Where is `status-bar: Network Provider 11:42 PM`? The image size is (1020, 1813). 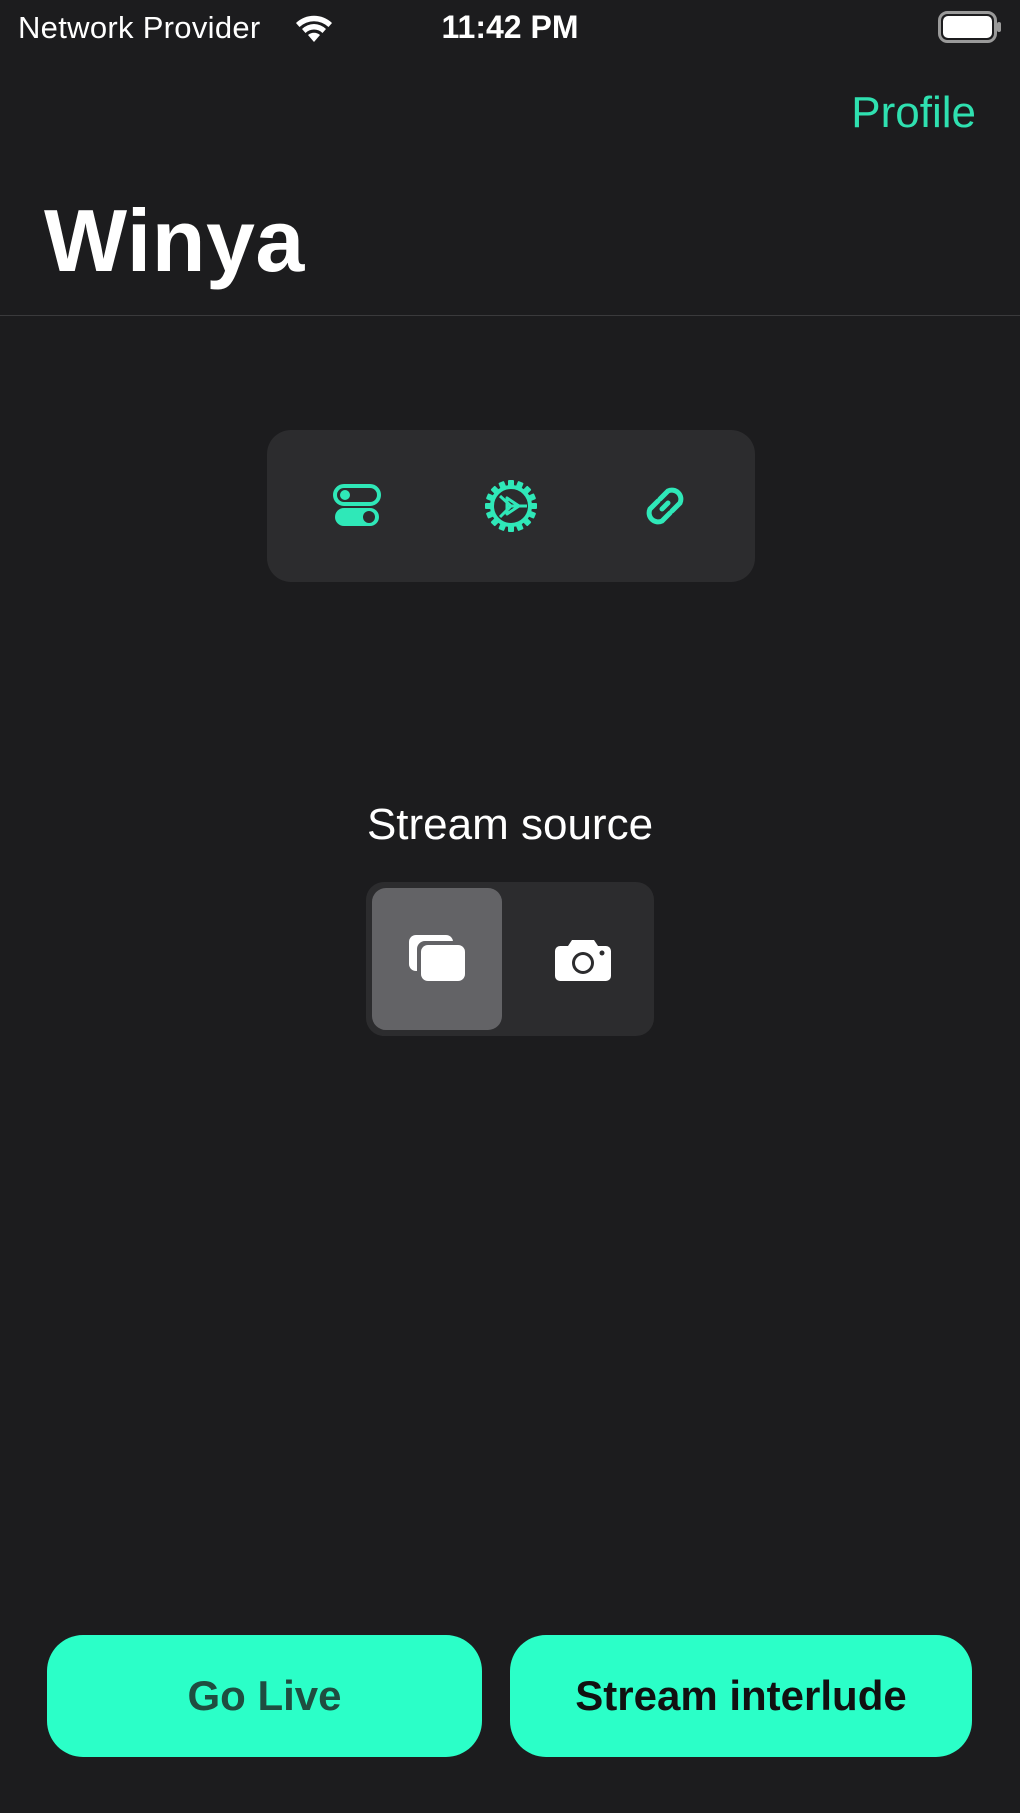 status-bar: Network Provider 11:42 PM is located at coordinates (510, 30).